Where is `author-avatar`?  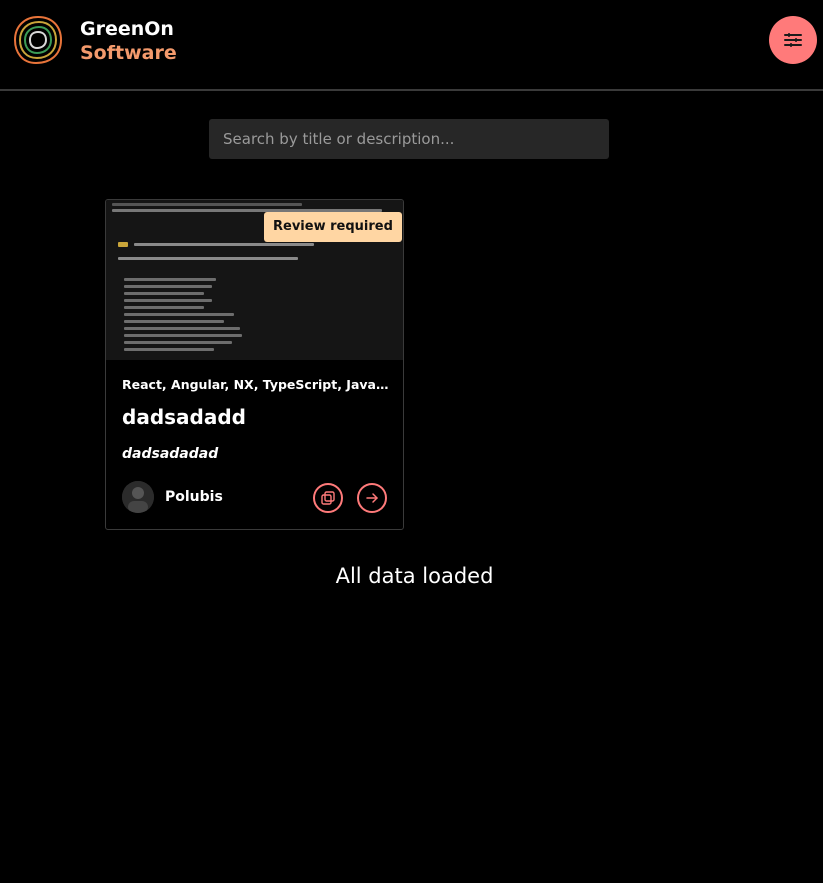
author-avatar is located at coordinates (138, 497).